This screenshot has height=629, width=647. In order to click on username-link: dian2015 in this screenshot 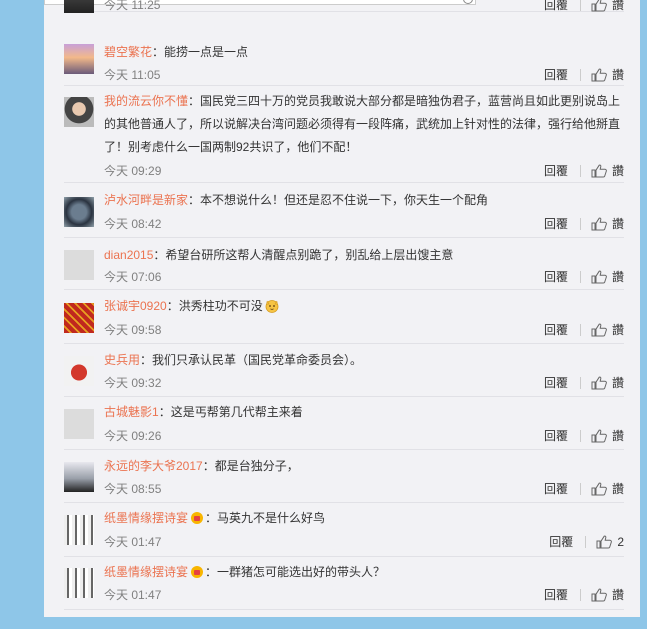, I will do `click(128, 255)`.